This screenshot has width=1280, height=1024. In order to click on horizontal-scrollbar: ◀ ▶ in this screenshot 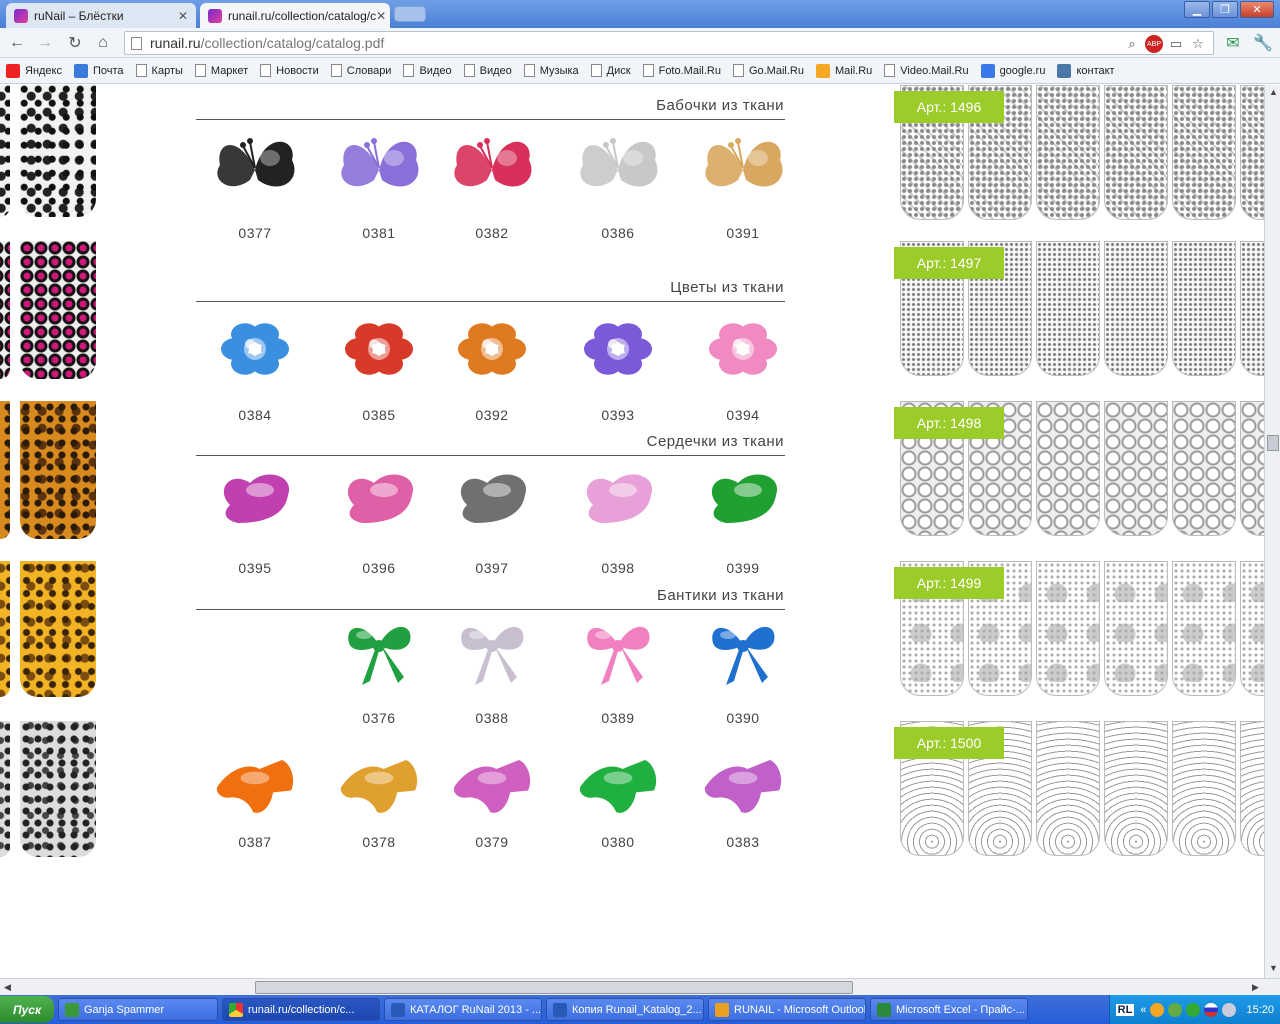, I will do `click(640, 986)`.